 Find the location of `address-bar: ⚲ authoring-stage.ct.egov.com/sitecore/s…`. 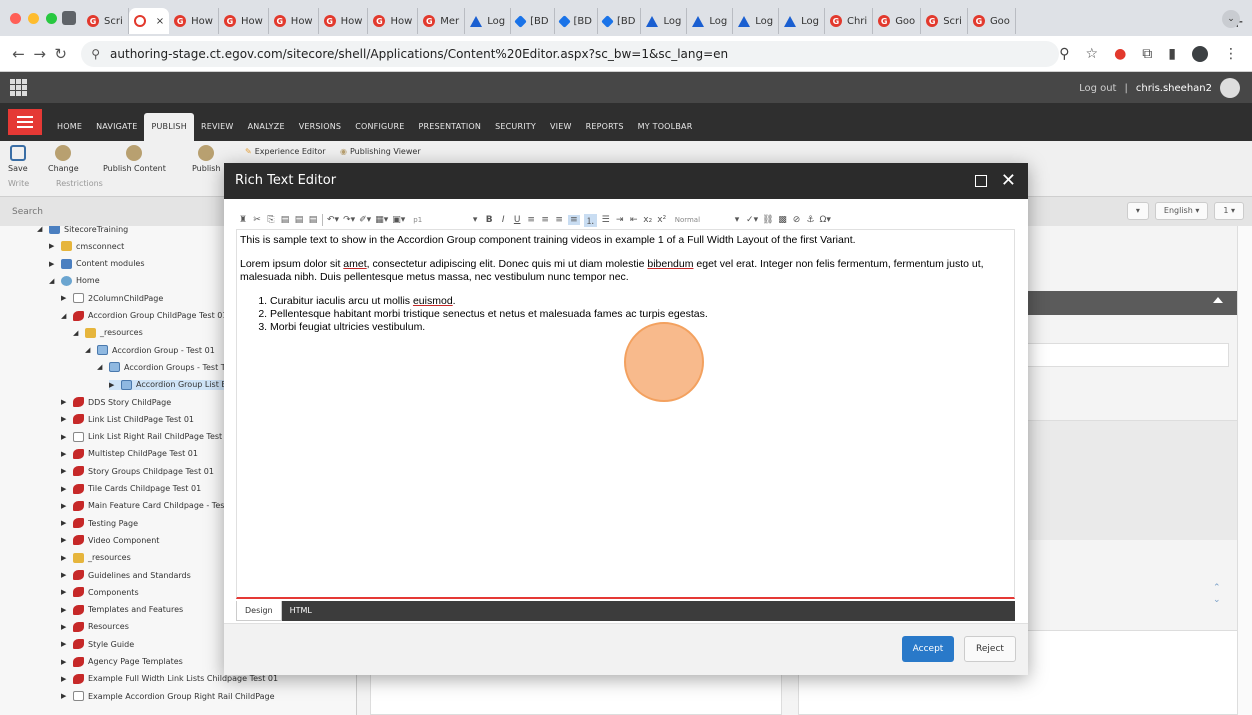

address-bar: ⚲ authoring-stage.ct.egov.com/sitecore/s… is located at coordinates (570, 53).